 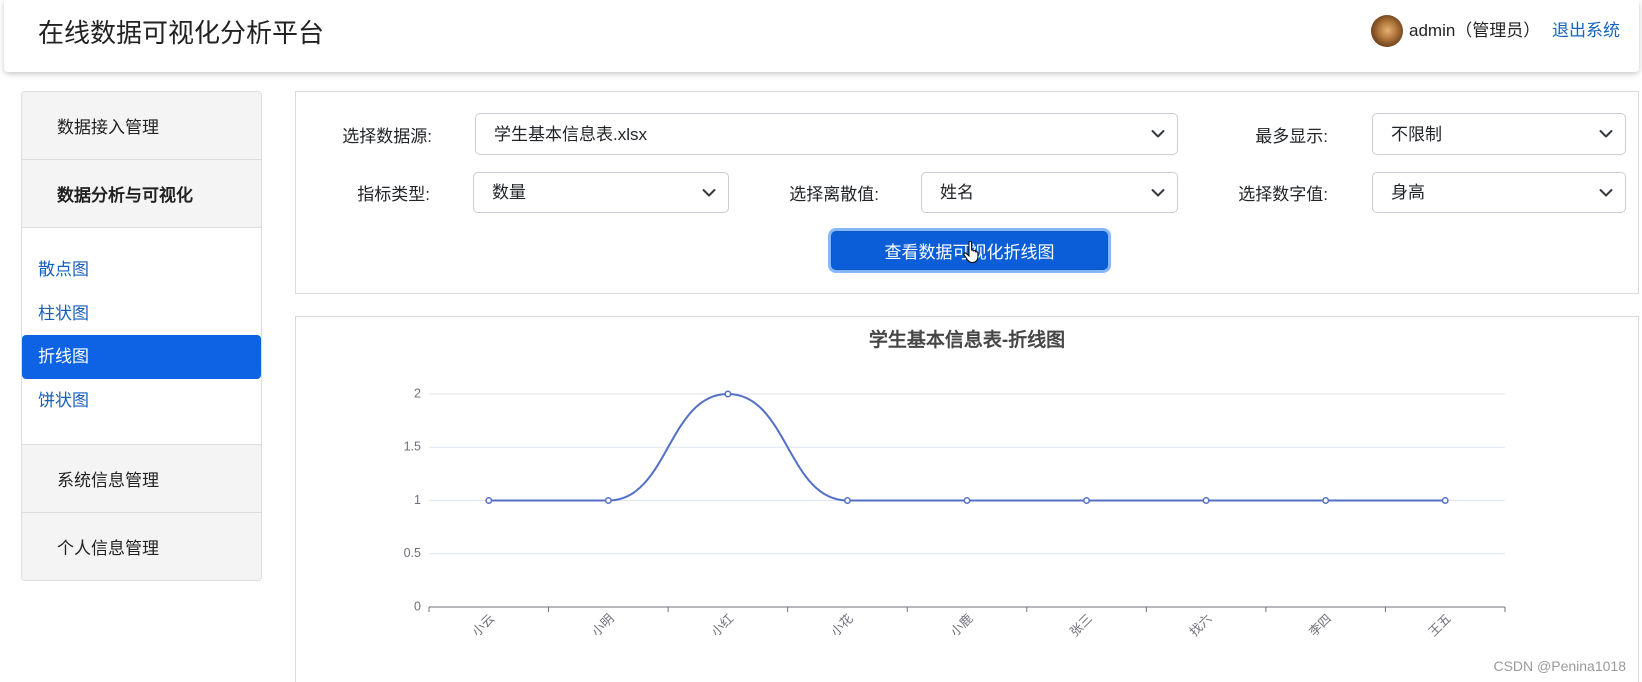 I want to click on x-tick-label: 王五, so click(x=1440, y=626).